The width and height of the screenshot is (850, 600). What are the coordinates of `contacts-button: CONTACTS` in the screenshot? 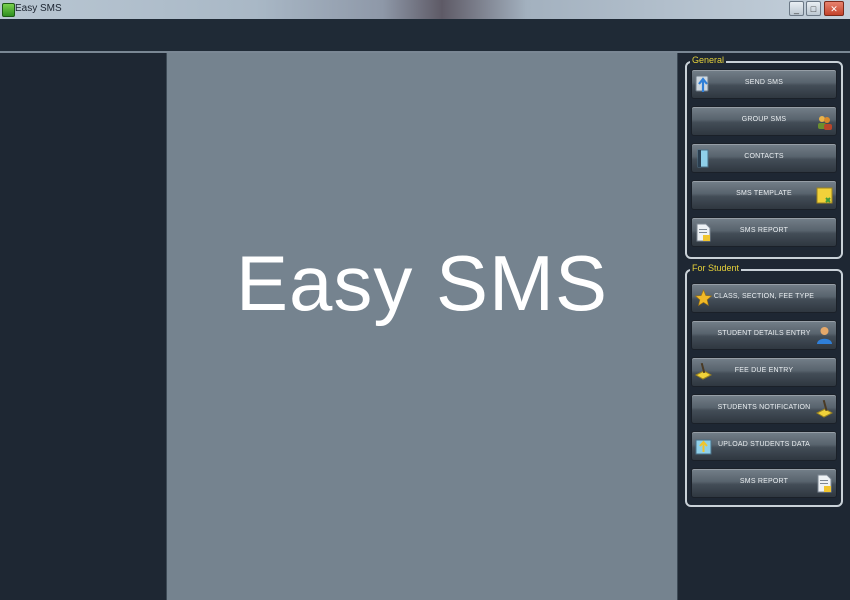 It's located at (764, 158).